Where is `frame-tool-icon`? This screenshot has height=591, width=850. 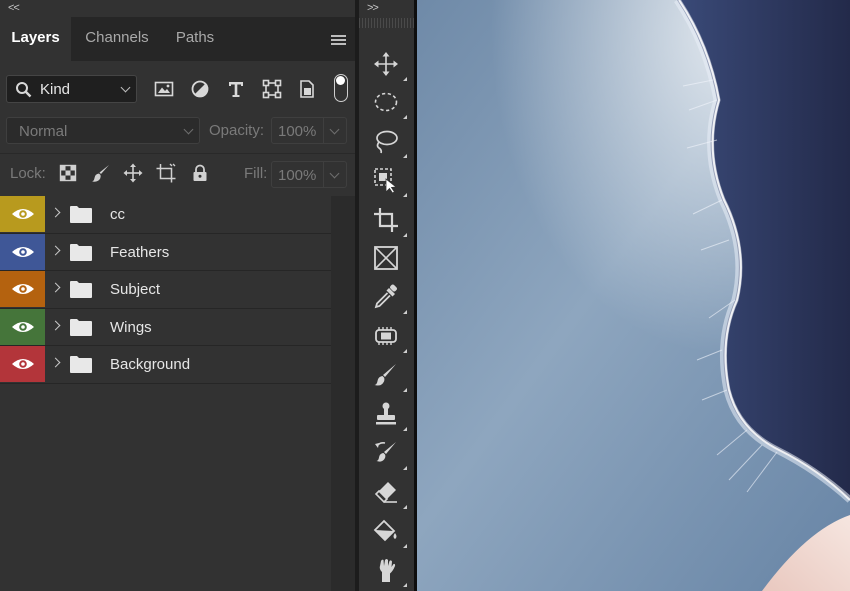
frame-tool-icon is located at coordinates (386, 258).